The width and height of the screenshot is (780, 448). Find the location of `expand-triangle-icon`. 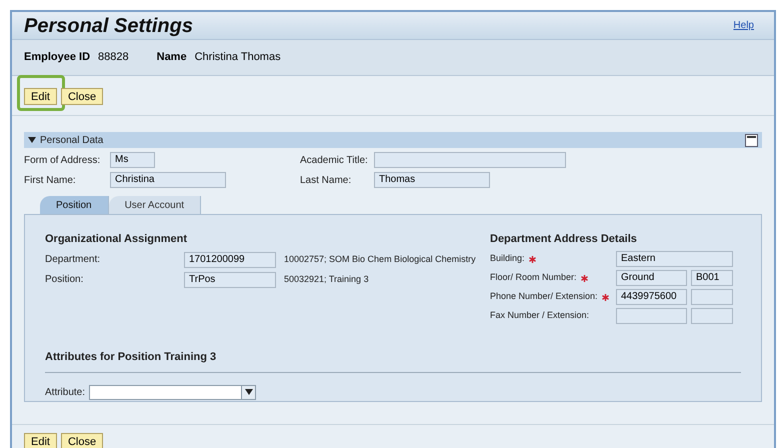

expand-triangle-icon is located at coordinates (32, 140).